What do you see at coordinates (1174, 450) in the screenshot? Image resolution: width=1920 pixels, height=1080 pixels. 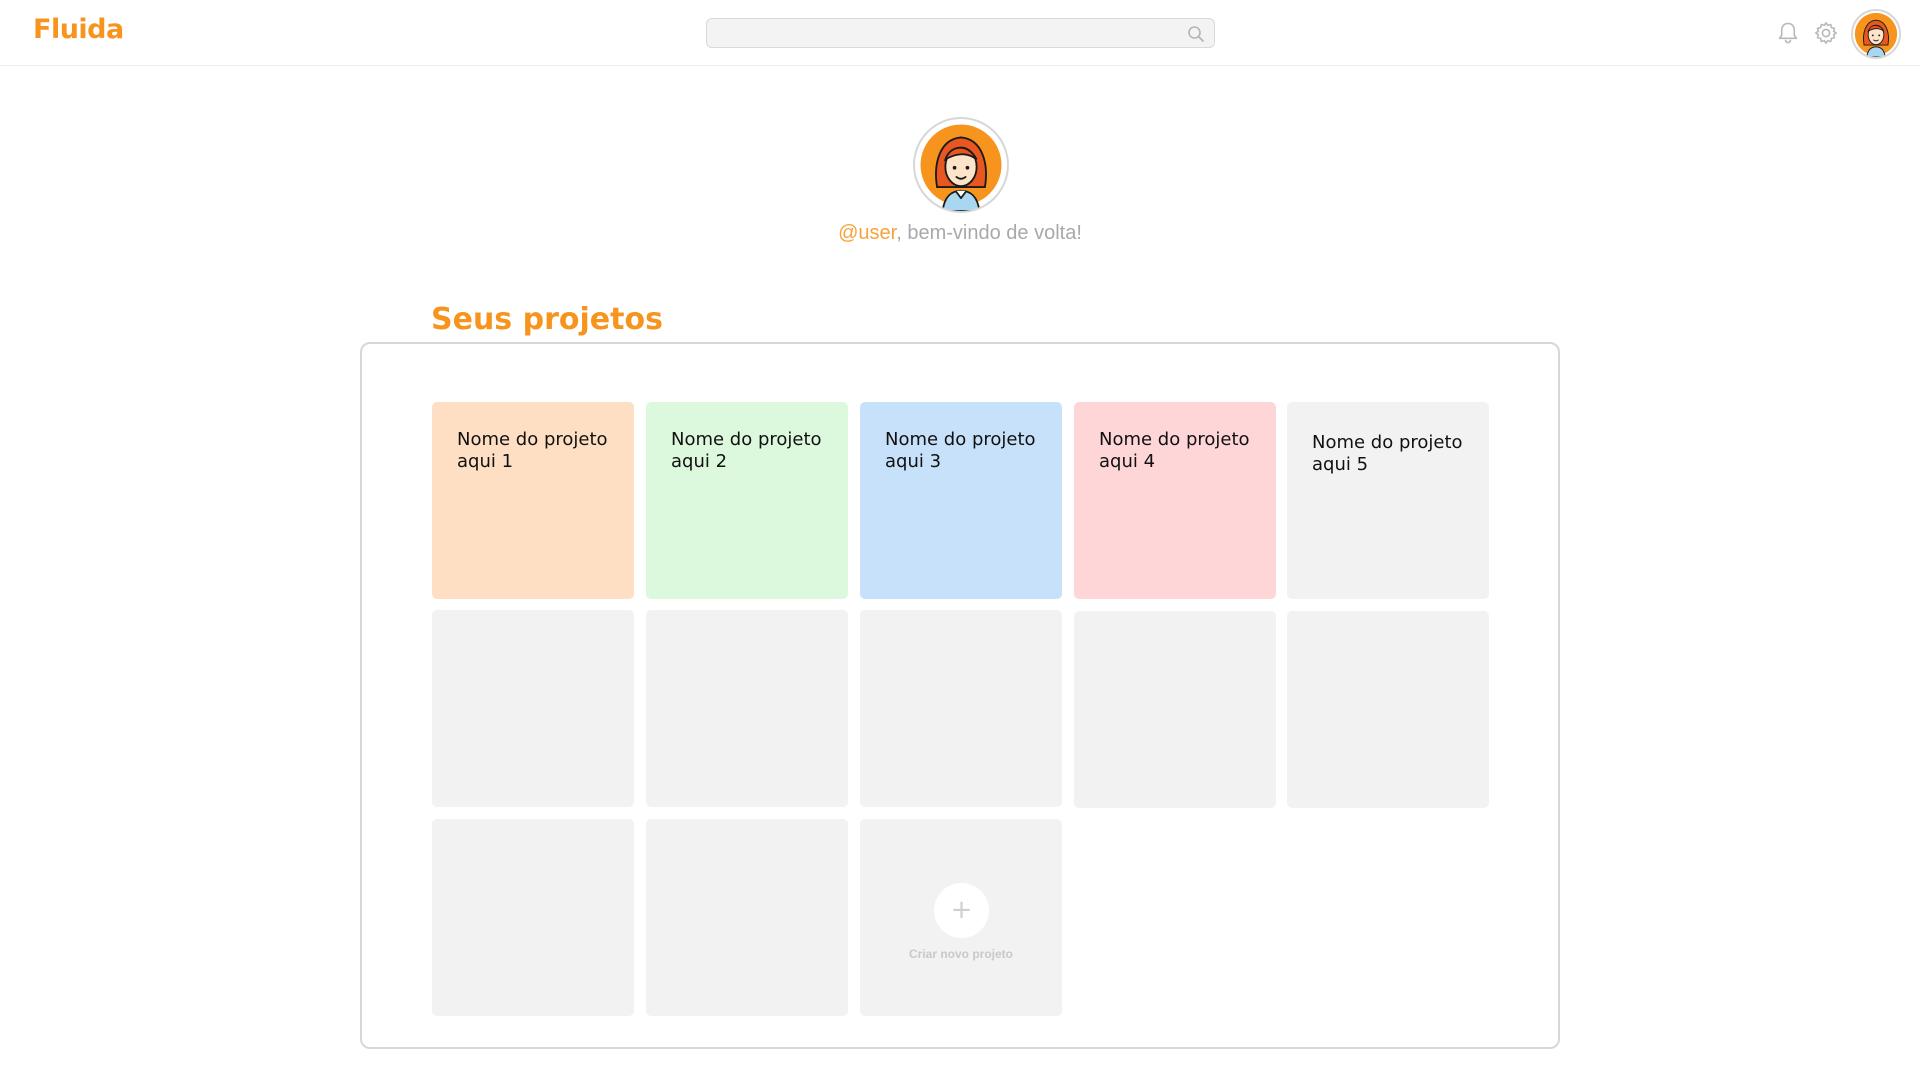 I see `project-name: Nome do projeto aqui 4` at bounding box center [1174, 450].